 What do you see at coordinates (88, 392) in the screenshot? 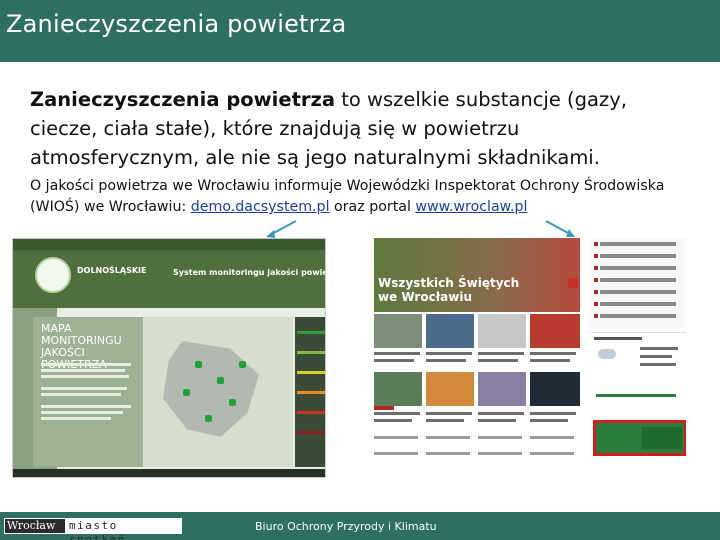
I see `map-info-panel: MAPA MONITORINGU JAKOŚCI POWIETRZA` at bounding box center [88, 392].